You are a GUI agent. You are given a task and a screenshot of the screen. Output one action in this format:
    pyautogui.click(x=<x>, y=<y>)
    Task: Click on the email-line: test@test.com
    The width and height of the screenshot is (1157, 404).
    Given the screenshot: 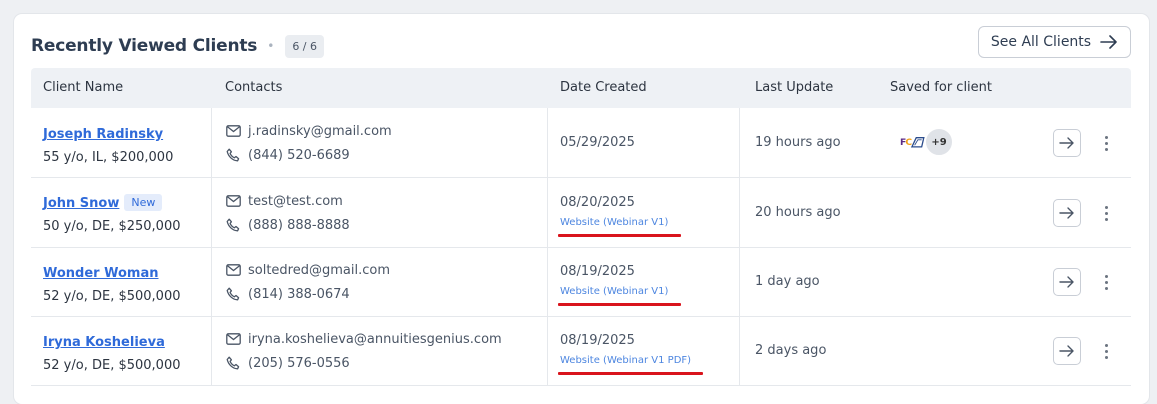 What is the action you would take?
    pyautogui.click(x=288, y=201)
    